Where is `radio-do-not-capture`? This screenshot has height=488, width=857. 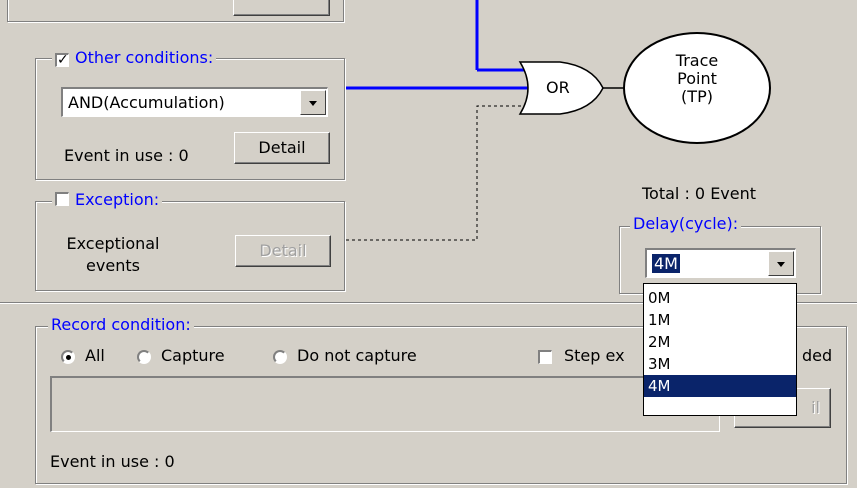
radio-do-not-capture is located at coordinates (280, 357).